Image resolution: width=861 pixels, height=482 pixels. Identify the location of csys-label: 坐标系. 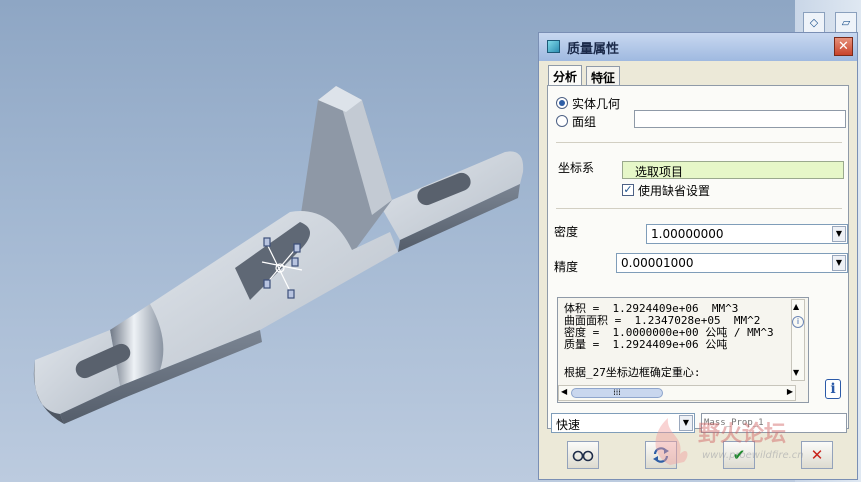
(576, 168).